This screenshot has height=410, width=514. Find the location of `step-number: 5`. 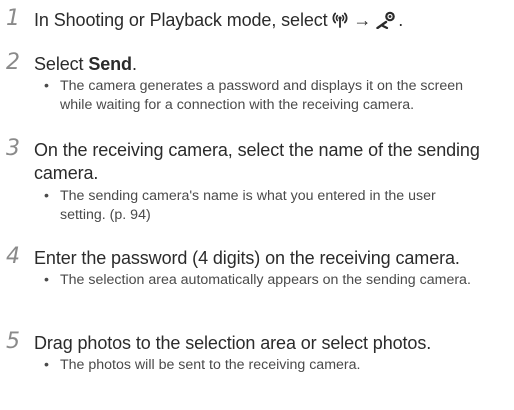

step-number: 5 is located at coordinates (13, 341).